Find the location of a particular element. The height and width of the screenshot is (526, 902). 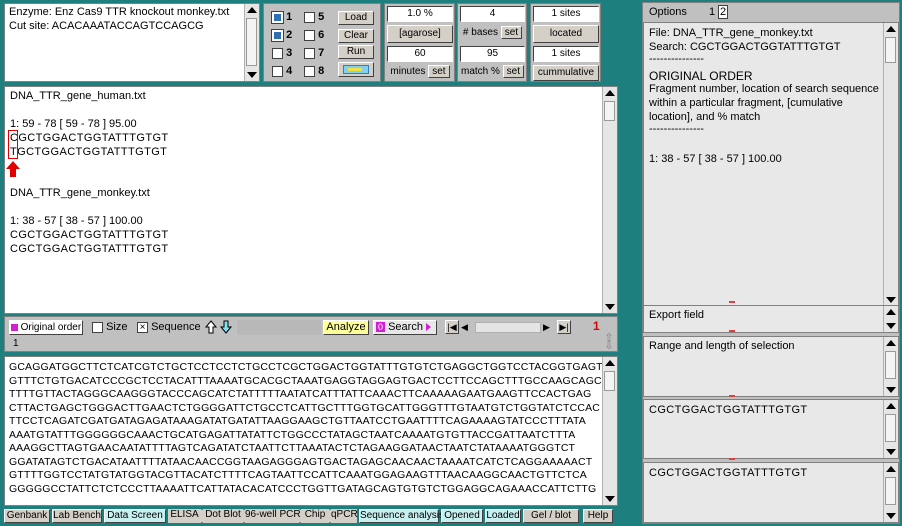

enzyme-scrollbar is located at coordinates (251, 42).